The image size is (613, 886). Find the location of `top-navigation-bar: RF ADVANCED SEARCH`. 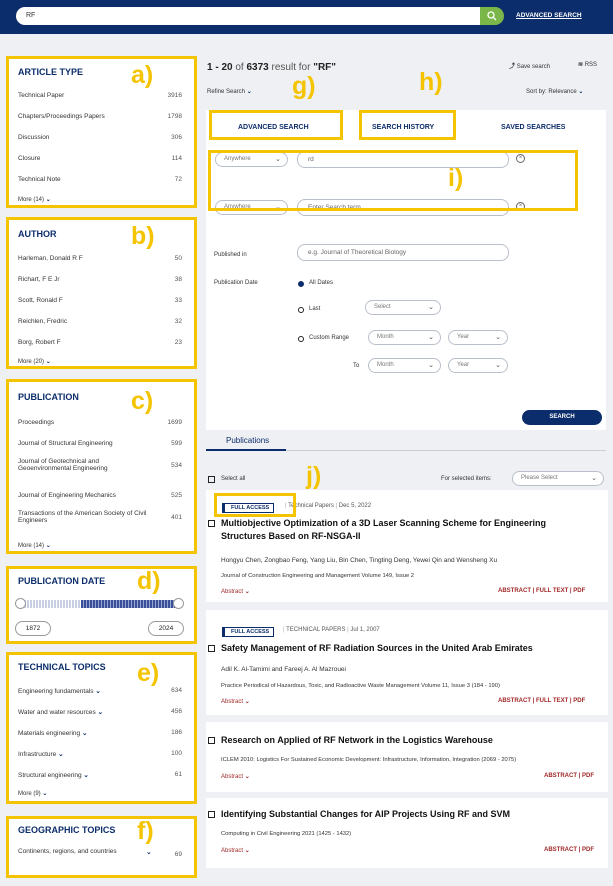

top-navigation-bar: RF ADVANCED SEARCH is located at coordinates (306, 17).